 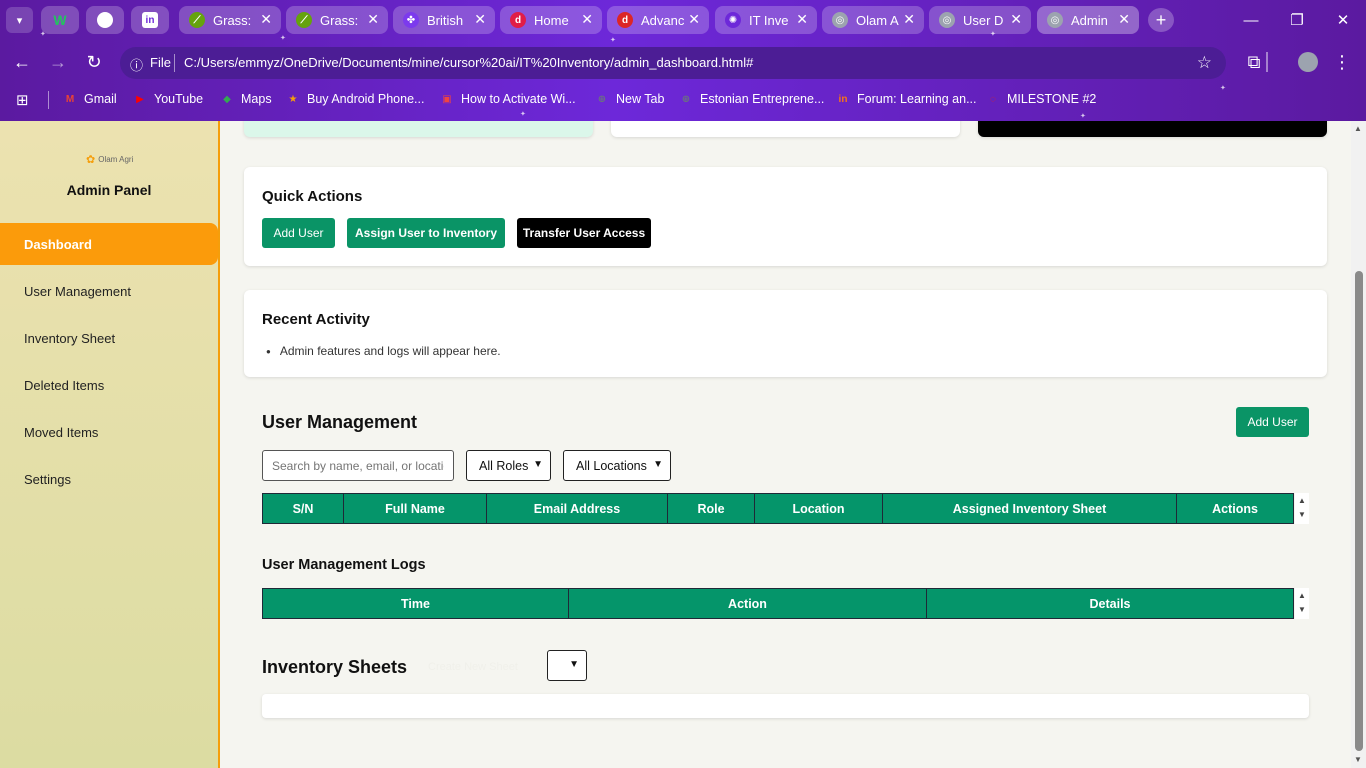 What do you see at coordinates (983, 20) in the screenshot?
I see `tab-label: User D` at bounding box center [983, 20].